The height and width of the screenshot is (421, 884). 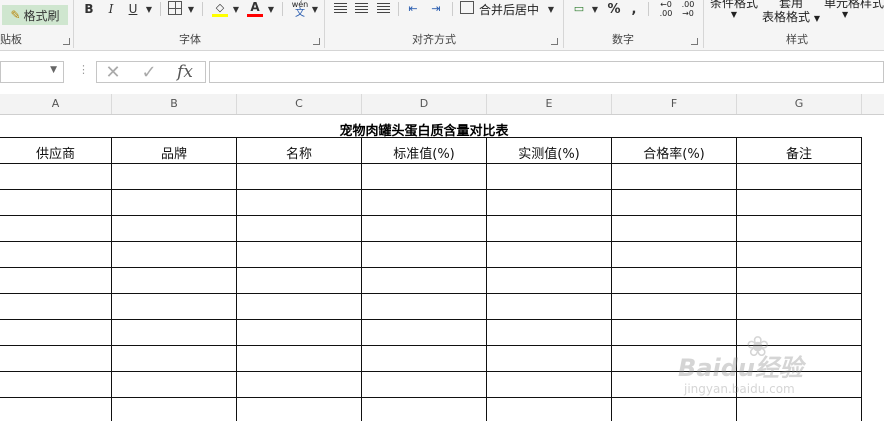 I want to click on header-cell-pass-rate: 合格率(%), so click(x=674, y=152).